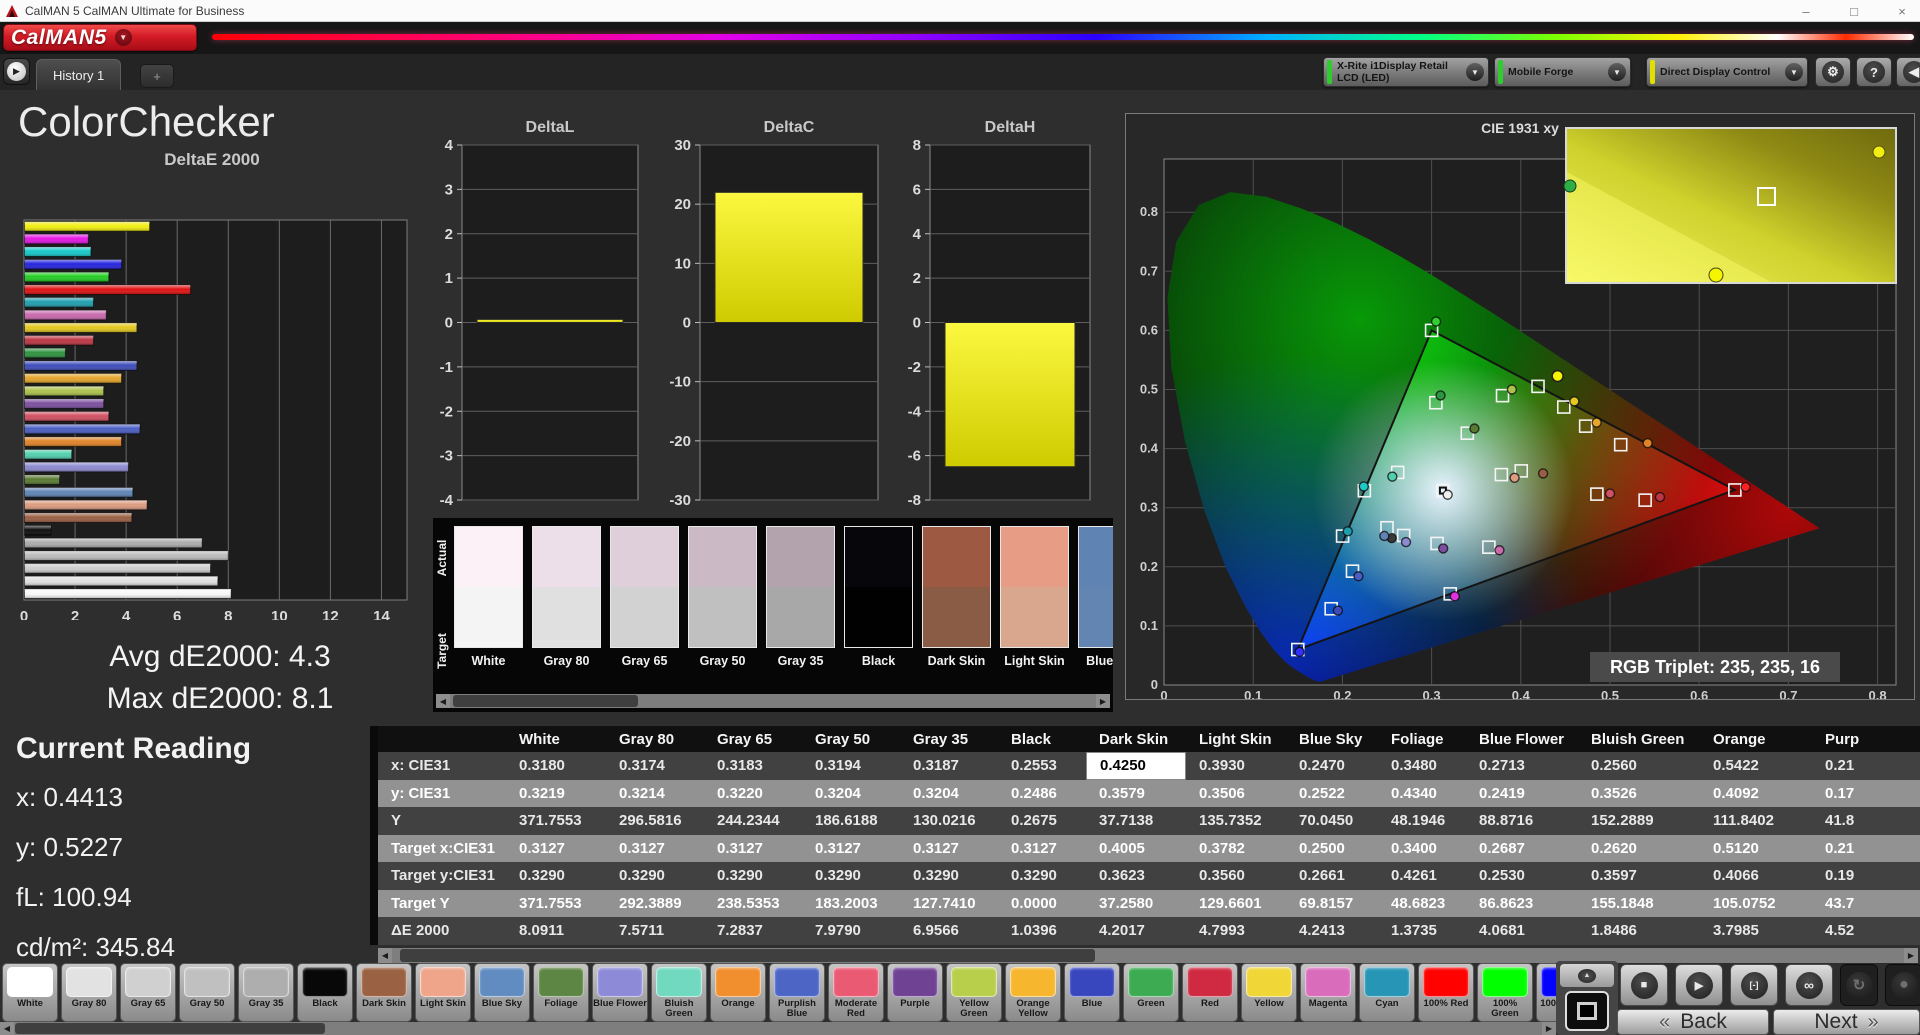 Image resolution: width=1920 pixels, height=1035 pixels. Describe the element at coordinates (1387, 992) in the screenshot. I see `patch-button-cyan: Cyan` at that location.